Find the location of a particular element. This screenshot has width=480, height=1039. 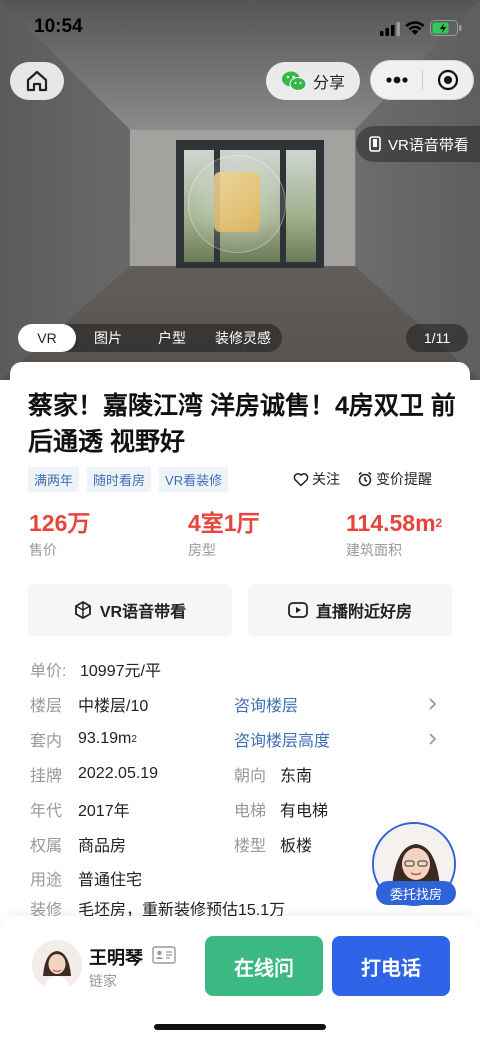

elevator-value: 有电梯 is located at coordinates (304, 811).